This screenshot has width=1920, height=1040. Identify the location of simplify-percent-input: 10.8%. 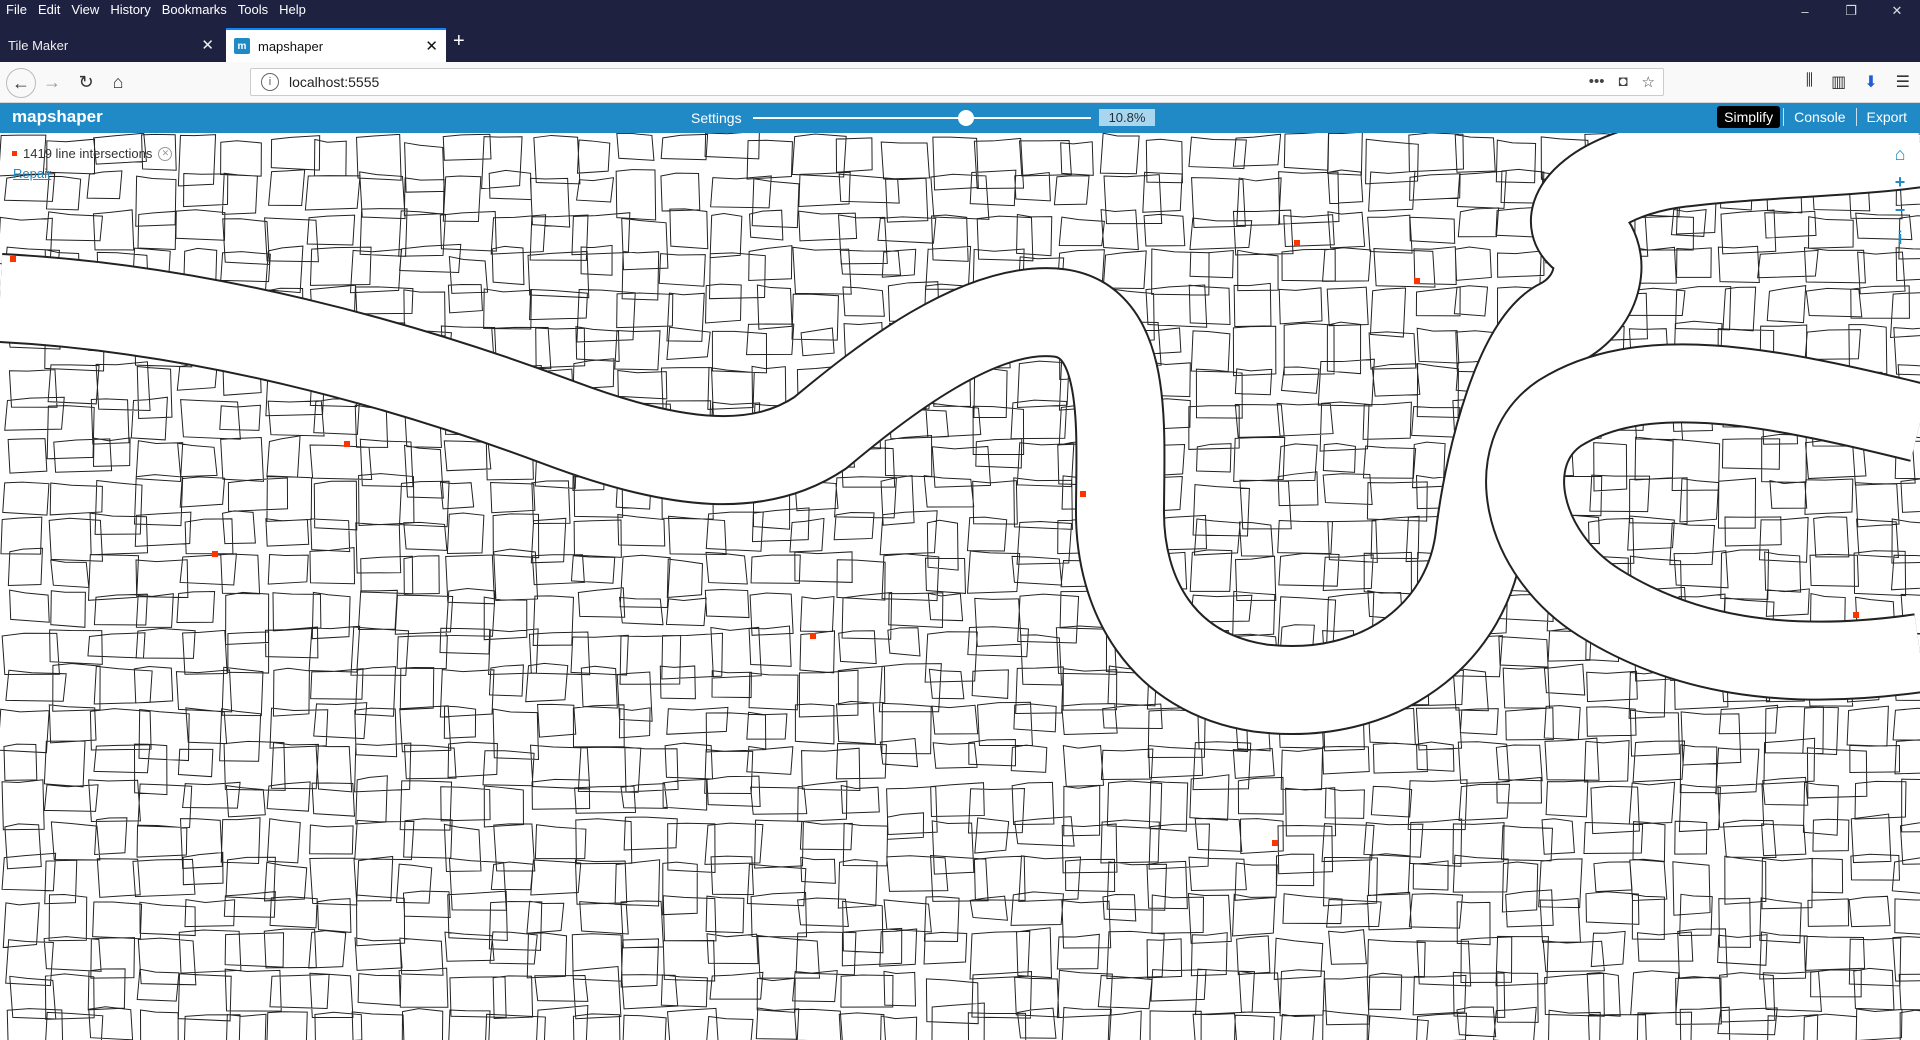
(1127, 117).